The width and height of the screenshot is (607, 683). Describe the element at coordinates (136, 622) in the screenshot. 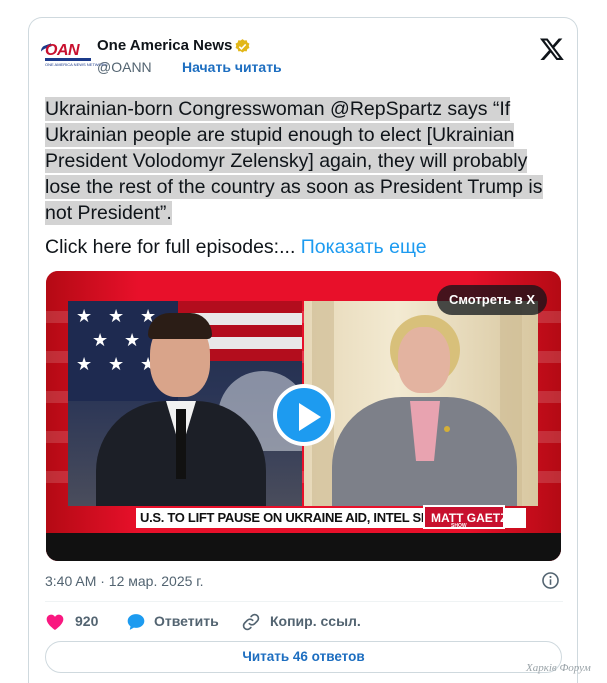

I see `reply-bubble-icon` at that location.